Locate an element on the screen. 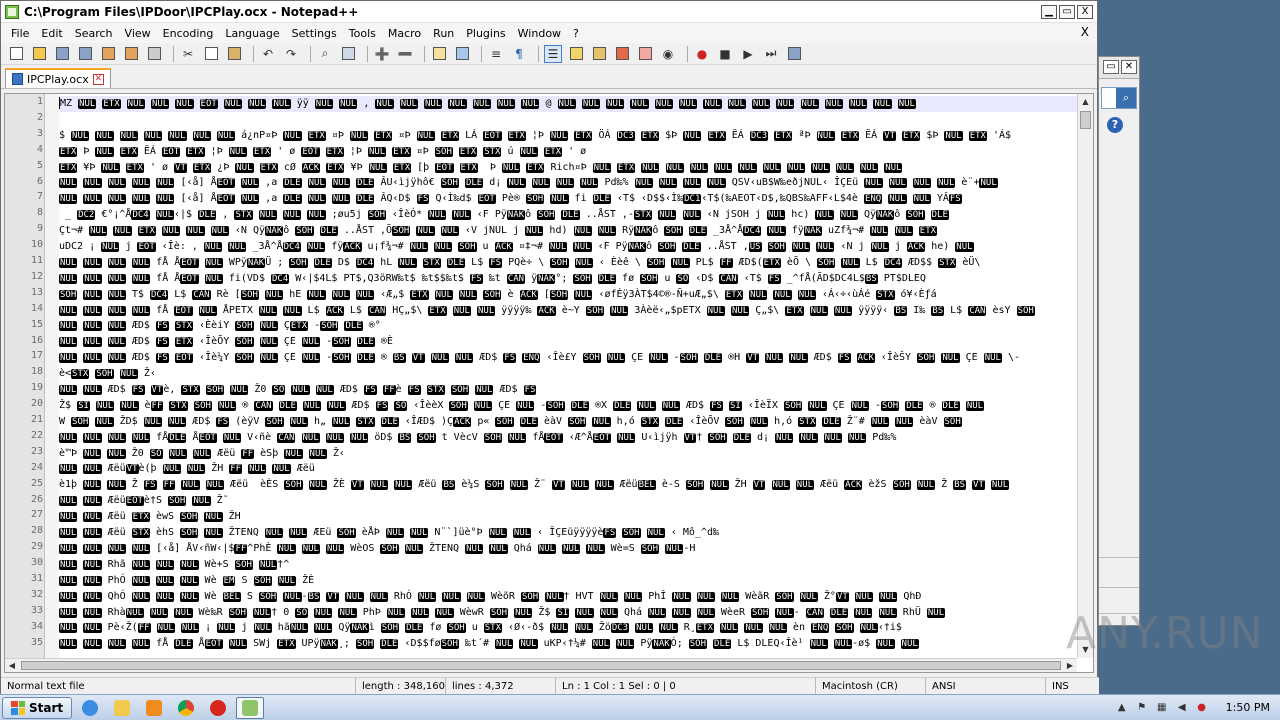 The height and width of the screenshot is (720, 1280). show-all-chars-icon: ¶ is located at coordinates (519, 54).